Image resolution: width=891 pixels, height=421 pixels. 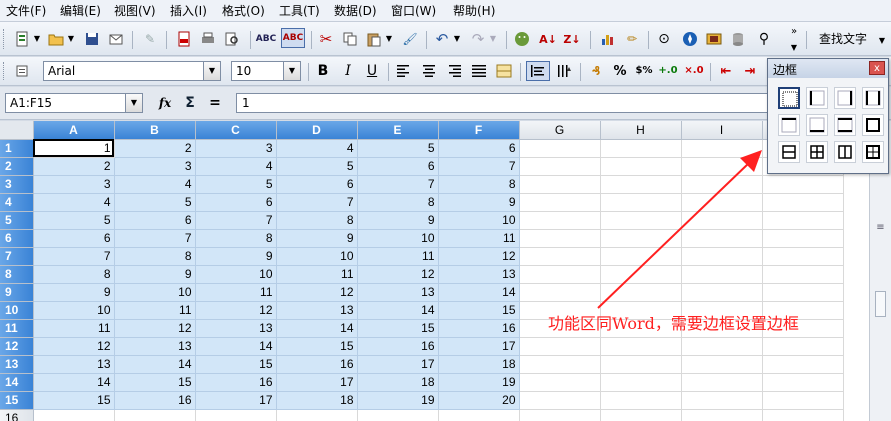 What do you see at coordinates (74, 130) in the screenshot?
I see `column-header: A` at bounding box center [74, 130].